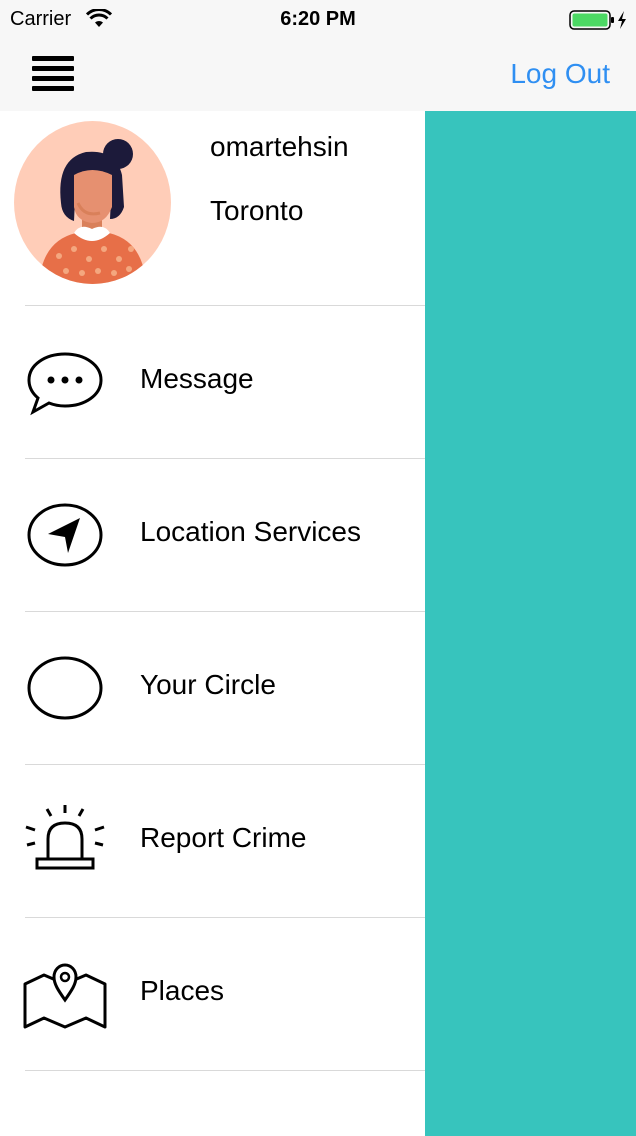  I want to click on hamburger-menu-icon, so click(53, 73).